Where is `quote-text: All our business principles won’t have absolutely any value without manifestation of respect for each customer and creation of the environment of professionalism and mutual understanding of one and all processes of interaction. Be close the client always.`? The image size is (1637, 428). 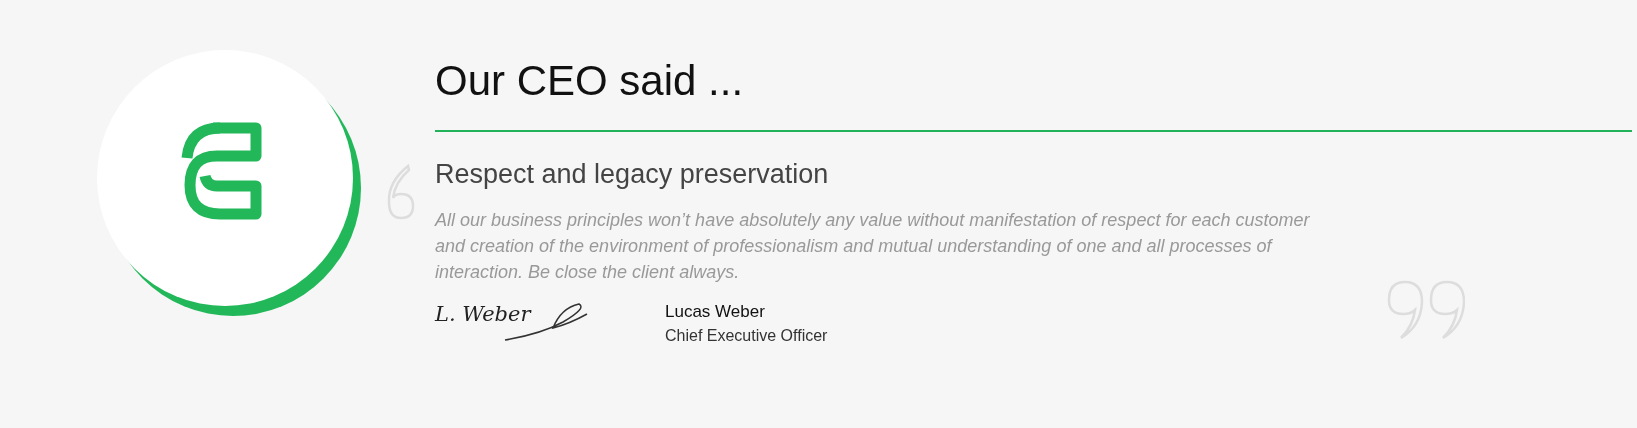
quote-text: All our business principles won’t have absolutely any value without manifestation of respect for each customer and creation of the environment of professionalism and mutual understanding of one and all processes of interaction. Be close the client always. is located at coordinates (873, 246).